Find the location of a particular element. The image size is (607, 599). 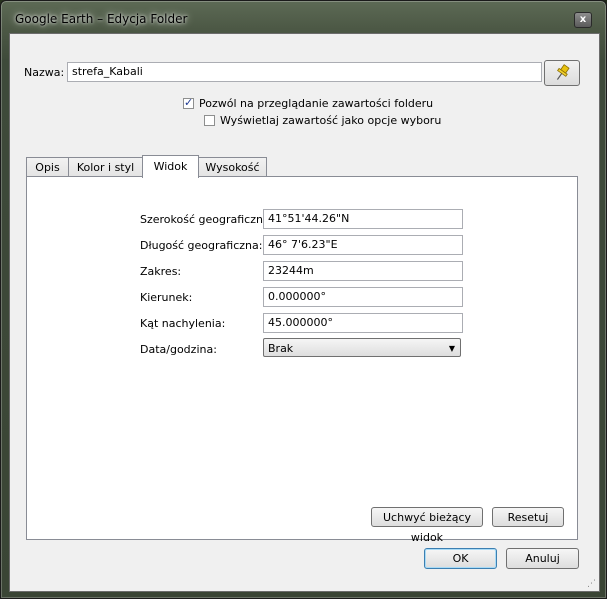

cancel-button: Anuluj is located at coordinates (542, 558).